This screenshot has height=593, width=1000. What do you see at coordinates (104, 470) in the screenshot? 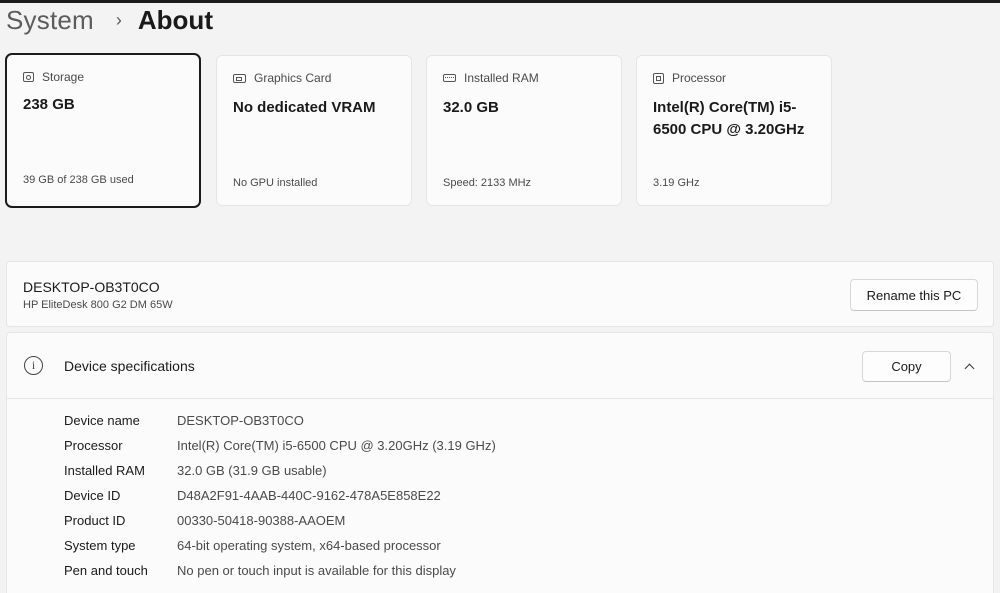
I see `spec-label: Installed RAM` at bounding box center [104, 470].